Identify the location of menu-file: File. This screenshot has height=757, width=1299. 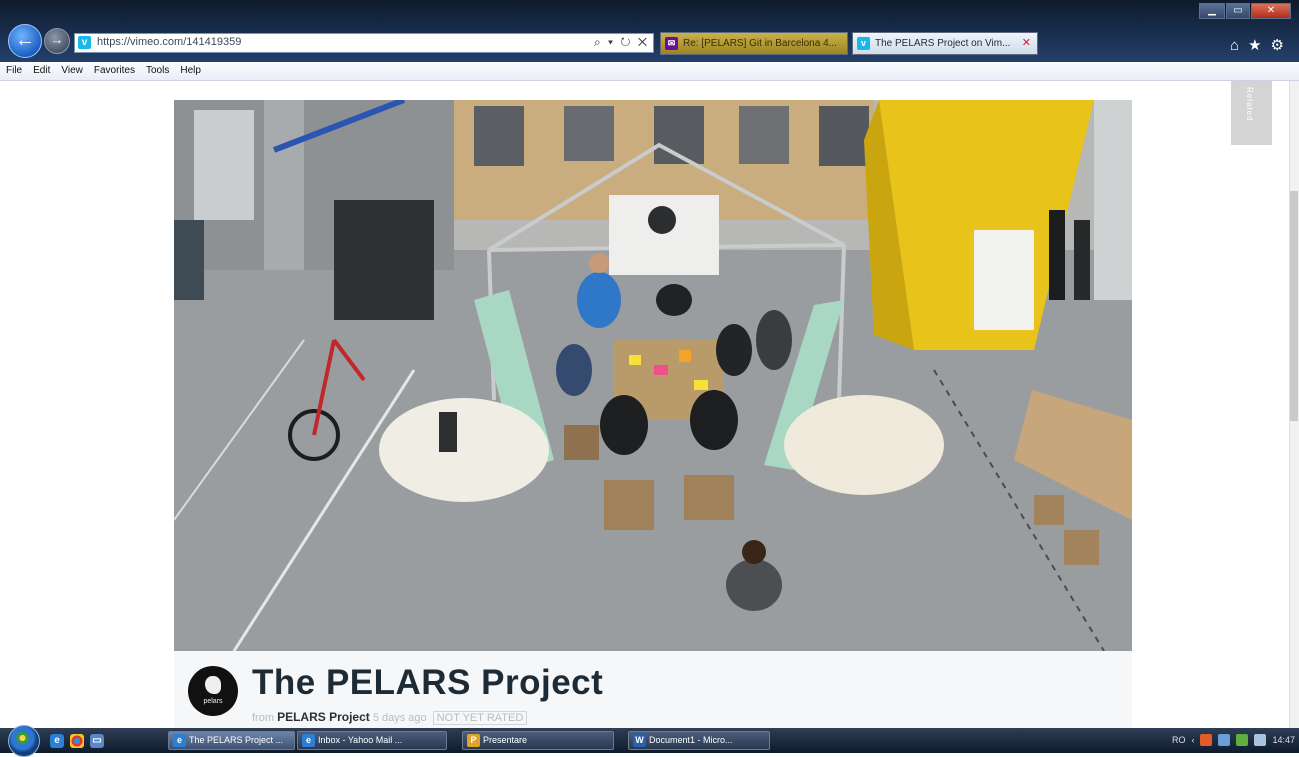
(13, 71).